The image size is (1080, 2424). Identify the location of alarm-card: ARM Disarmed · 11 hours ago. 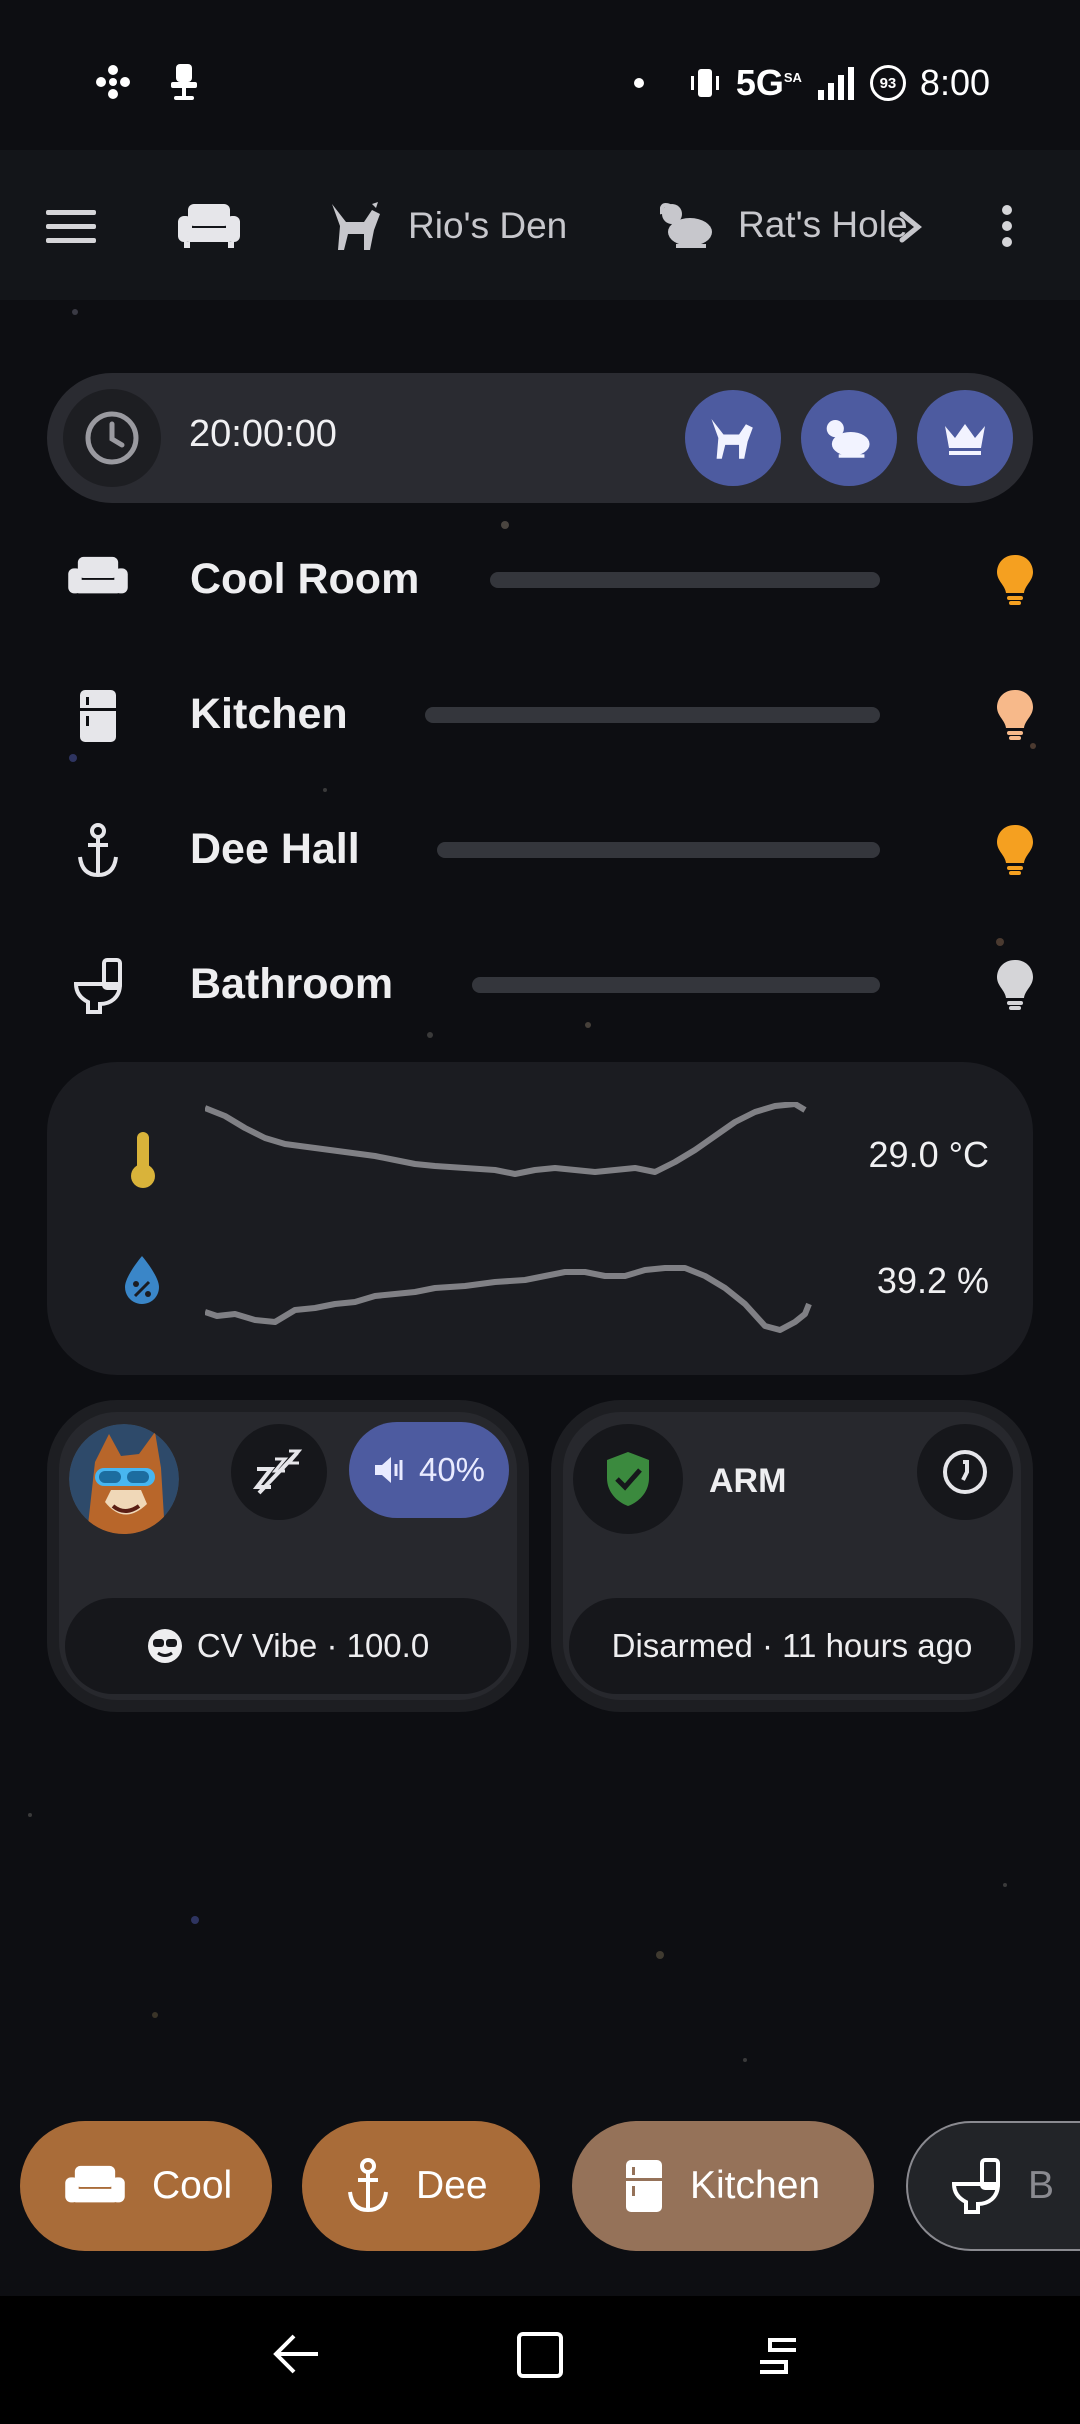
(792, 1556).